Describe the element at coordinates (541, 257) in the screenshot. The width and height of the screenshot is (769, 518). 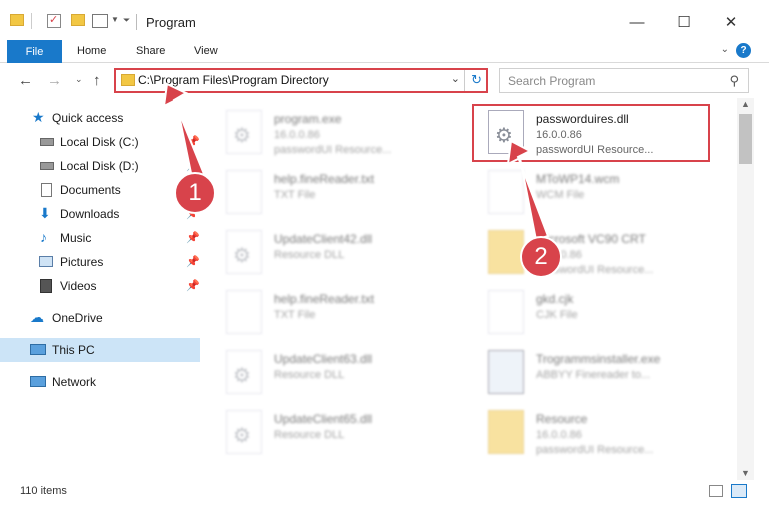
I see `step-badge-2: 2` at that location.